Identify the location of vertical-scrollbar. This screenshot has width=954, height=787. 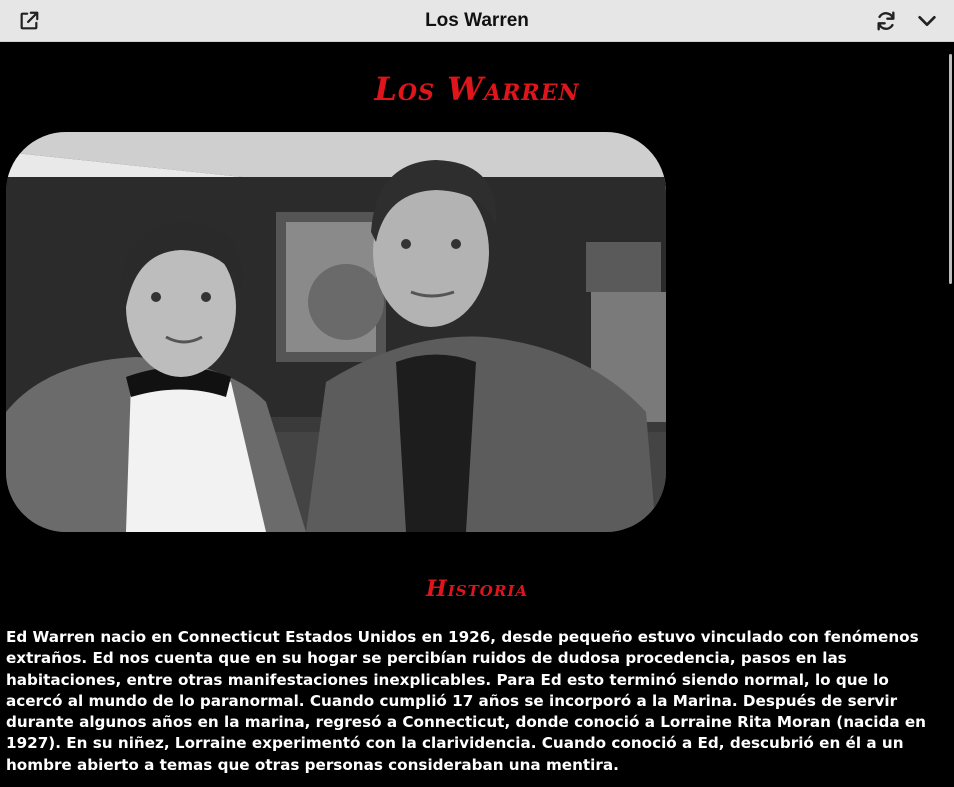
(951, 414).